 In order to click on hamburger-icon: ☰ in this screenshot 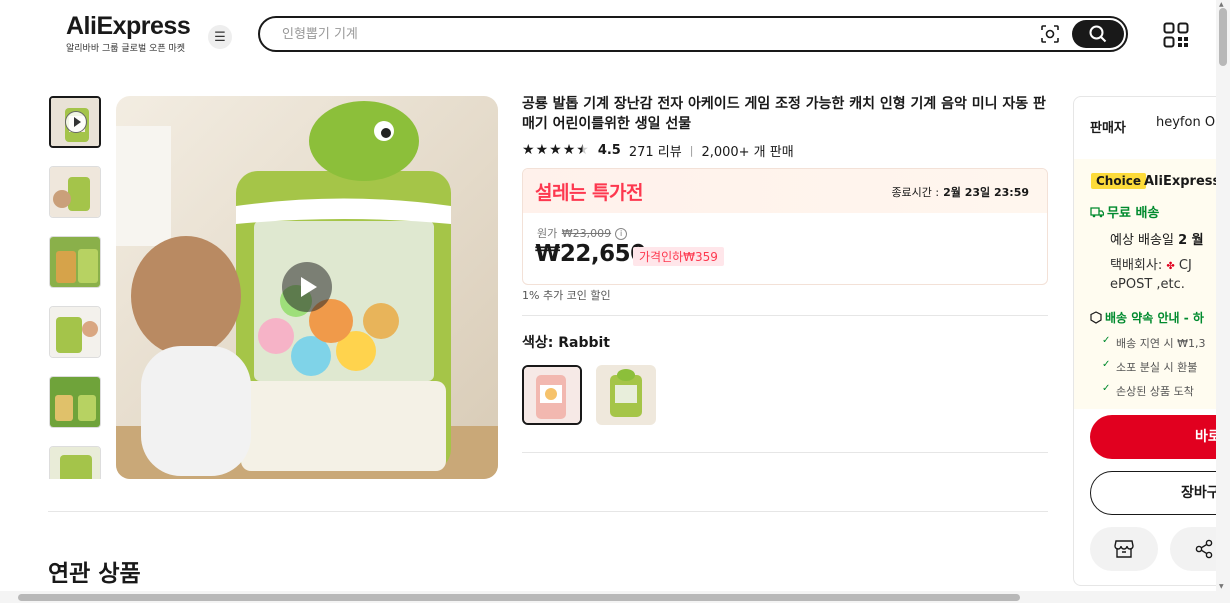, I will do `click(220, 37)`.